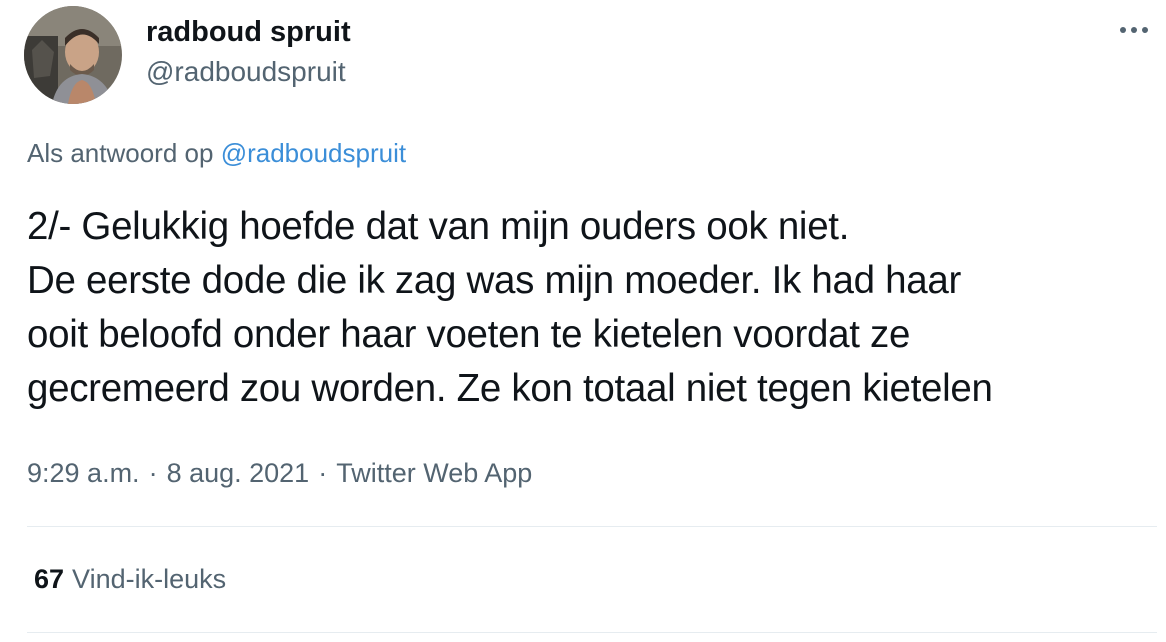 The width and height of the screenshot is (1166, 642). Describe the element at coordinates (49, 579) in the screenshot. I see `likes-count: 67` at that location.